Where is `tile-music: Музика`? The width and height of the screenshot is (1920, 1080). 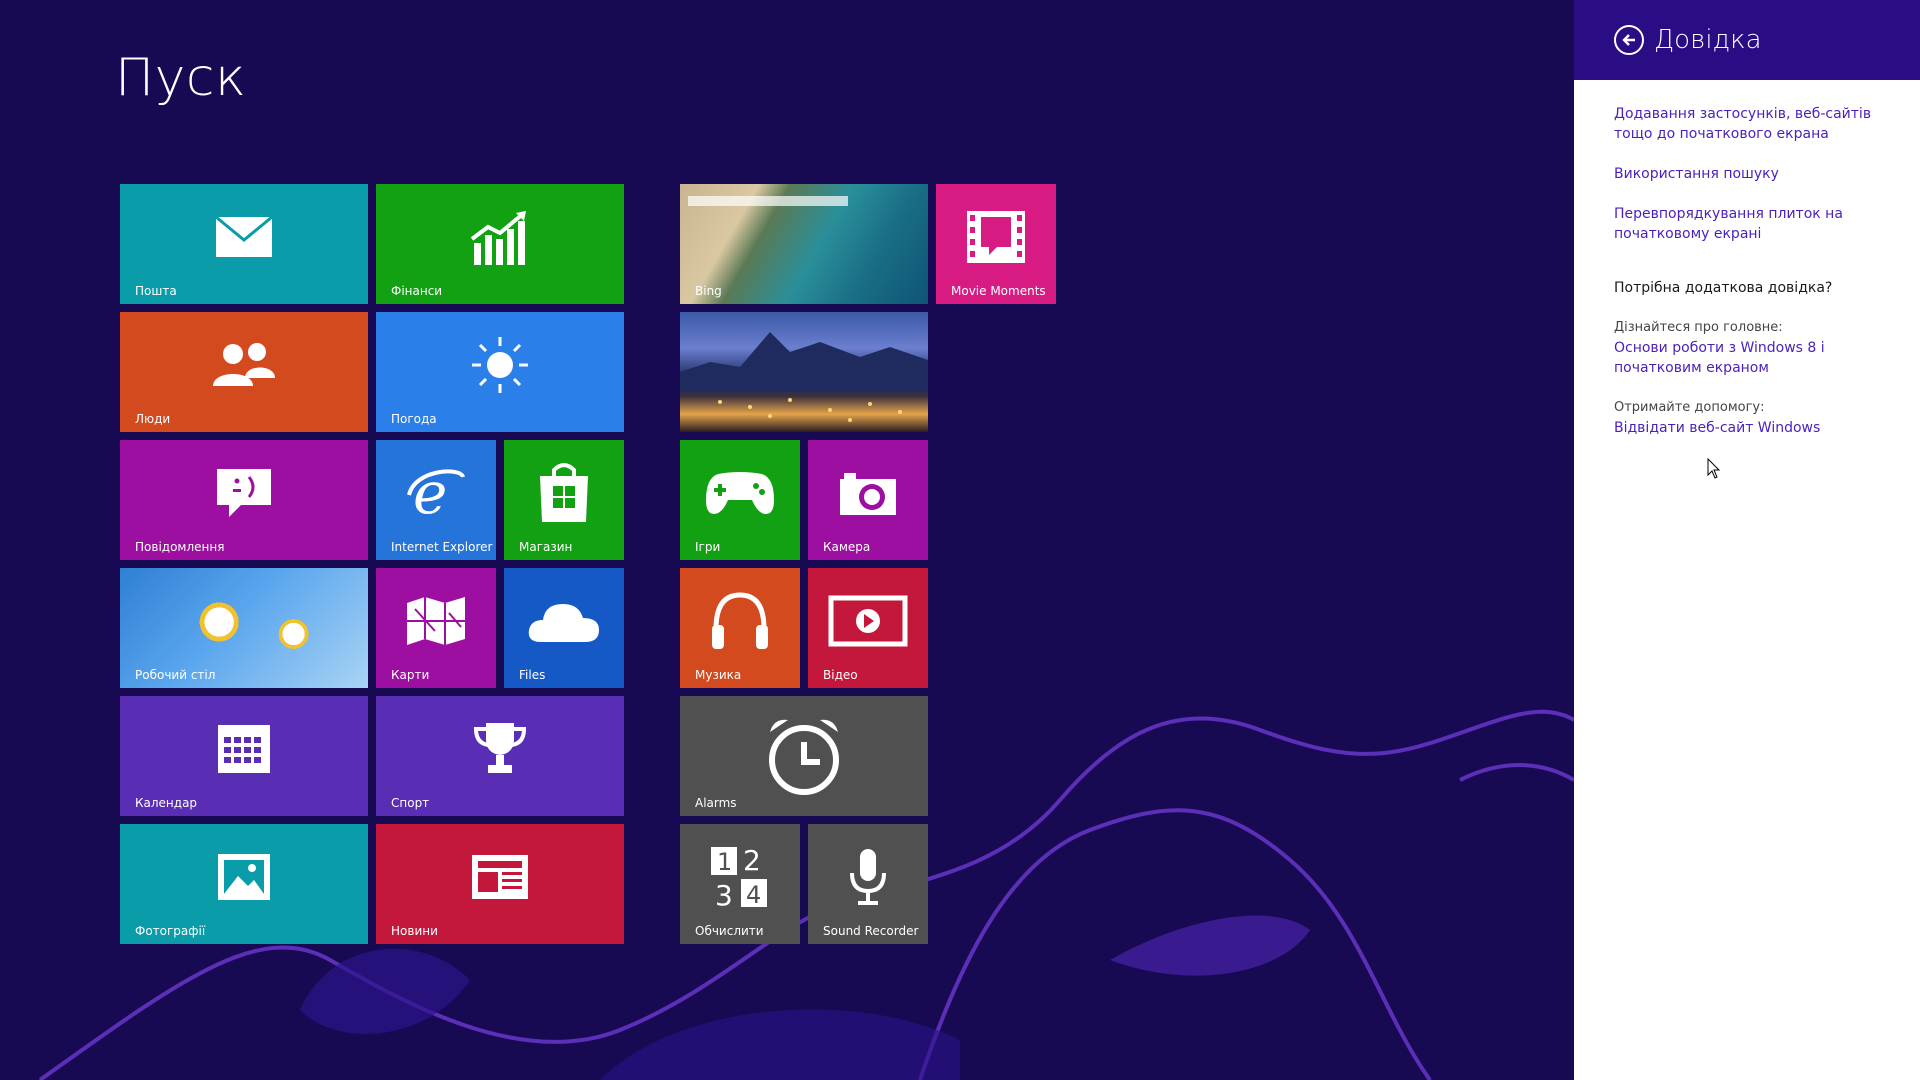 tile-music: Музика is located at coordinates (740, 628).